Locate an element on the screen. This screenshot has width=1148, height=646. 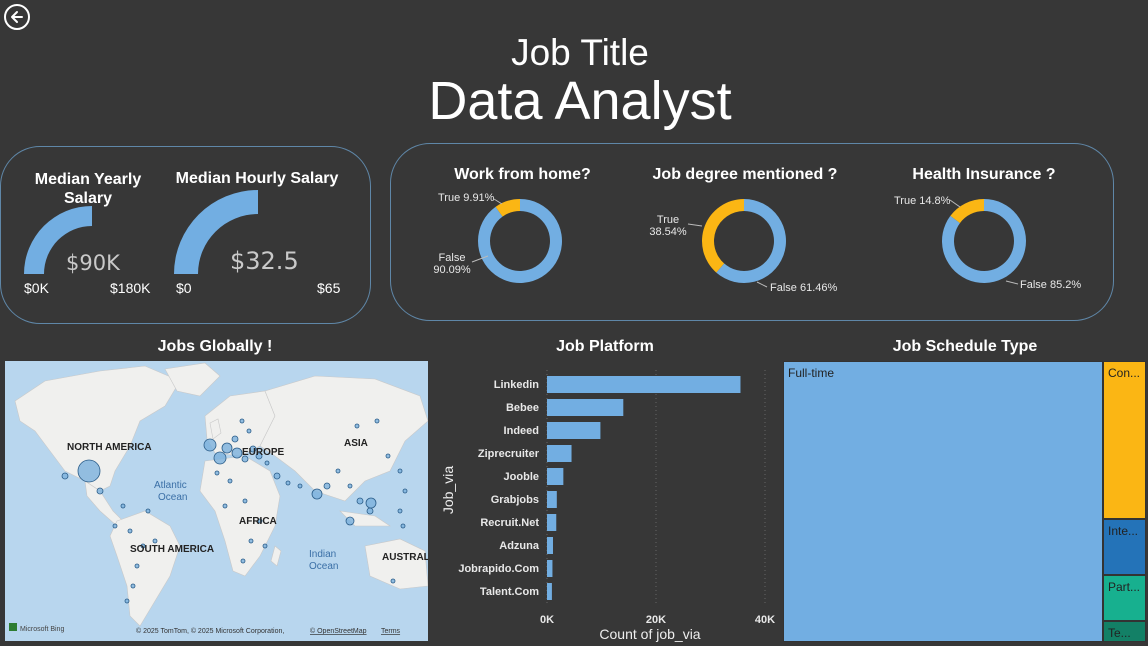
x-tick-label: 0K is located at coordinates (547, 620).